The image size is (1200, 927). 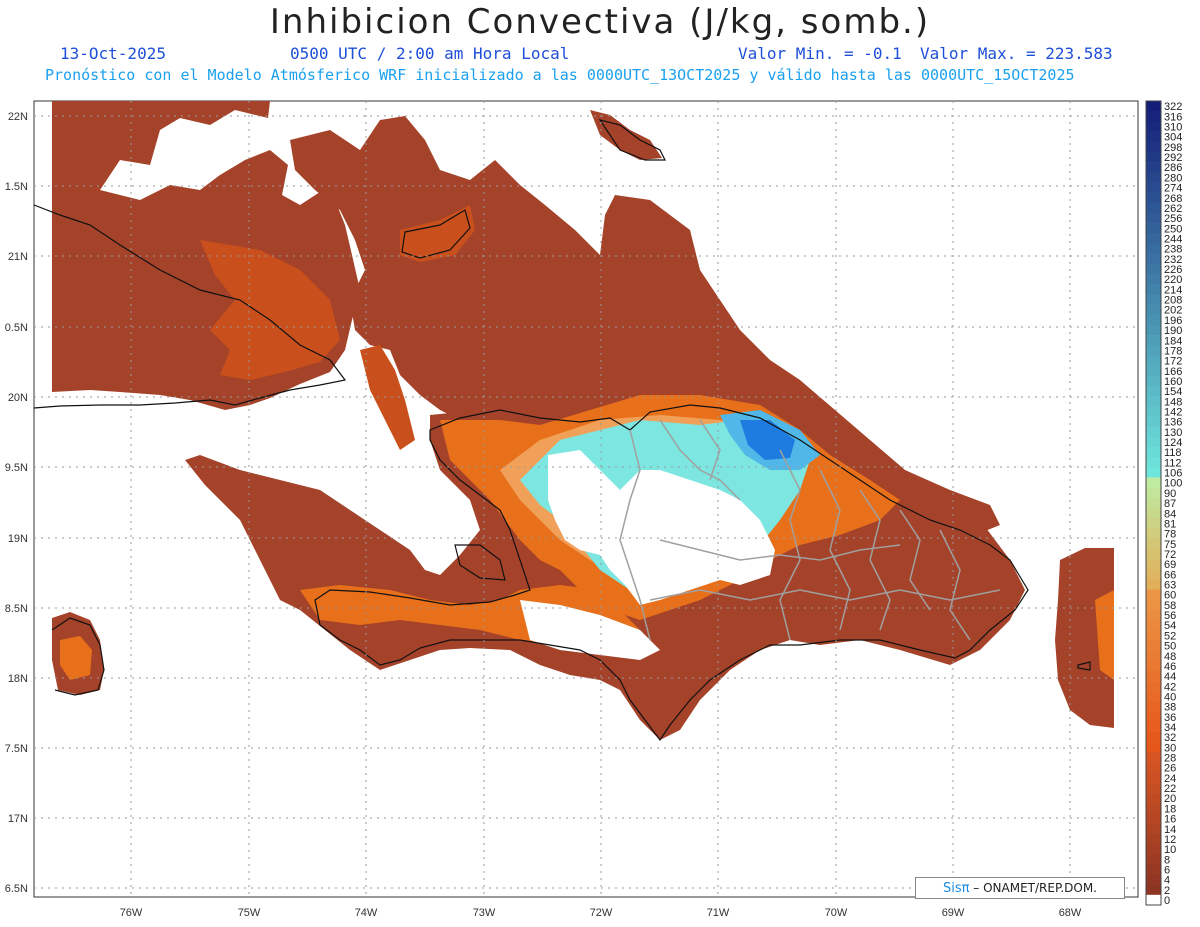 I want to click on credit-box: Sisπ – ONAMET/REP.DOM., so click(x=1020, y=888).